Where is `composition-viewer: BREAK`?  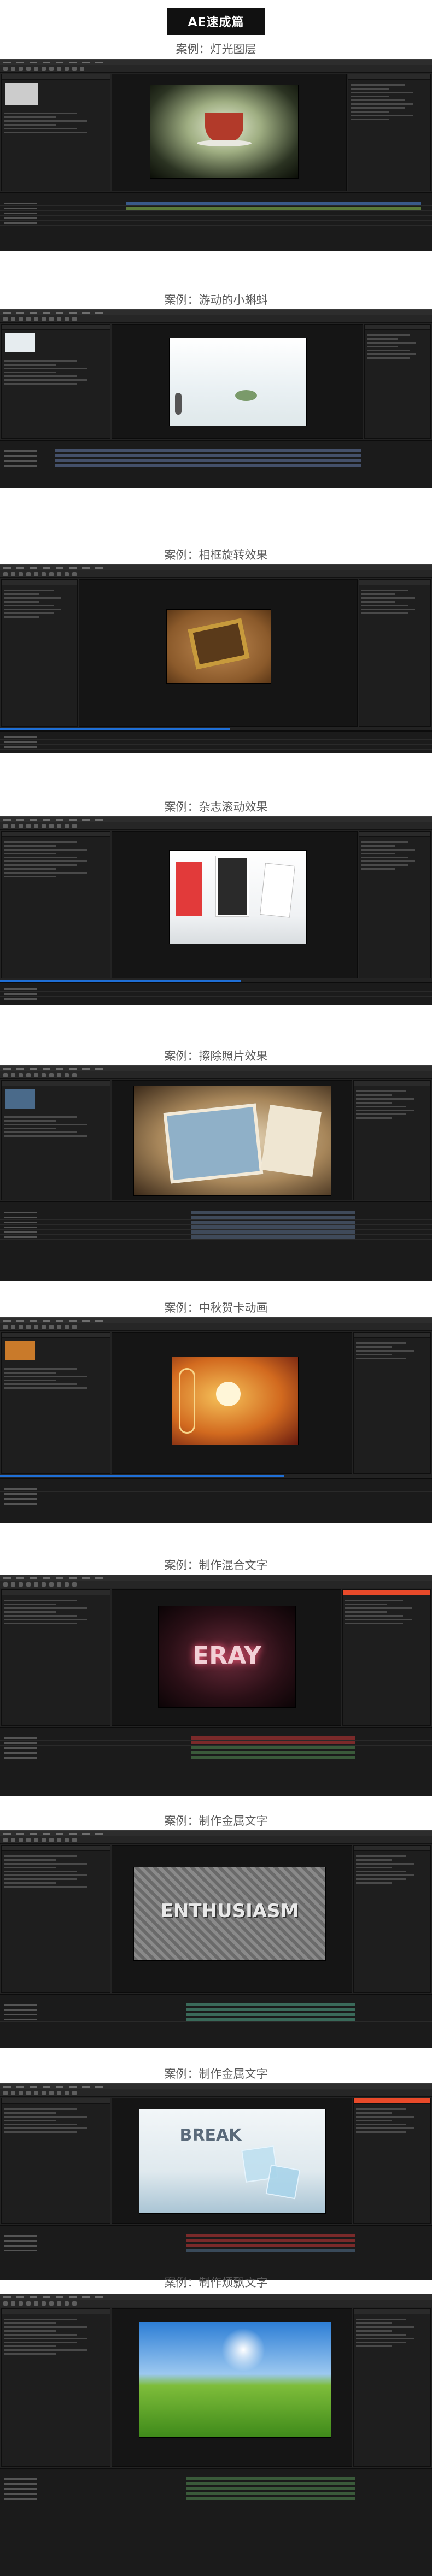
composition-viewer: BREAK is located at coordinates (232, 2161).